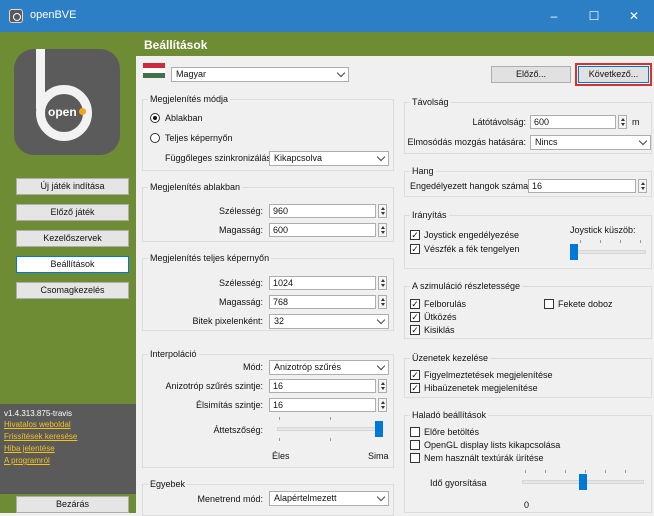 The image size is (654, 516). What do you see at coordinates (72, 212) in the screenshot?
I see `previous-game-button: Előző játék` at bounding box center [72, 212].